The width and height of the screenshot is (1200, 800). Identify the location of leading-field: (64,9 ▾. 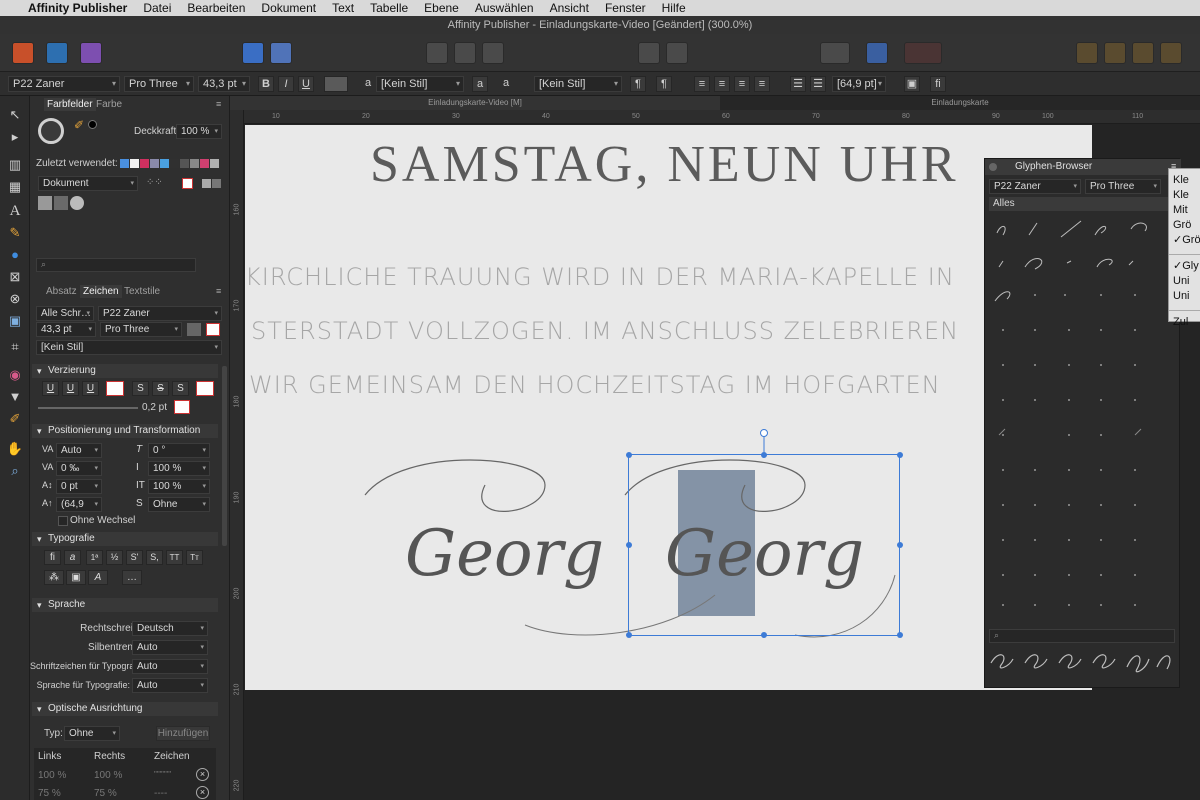
(79, 504).